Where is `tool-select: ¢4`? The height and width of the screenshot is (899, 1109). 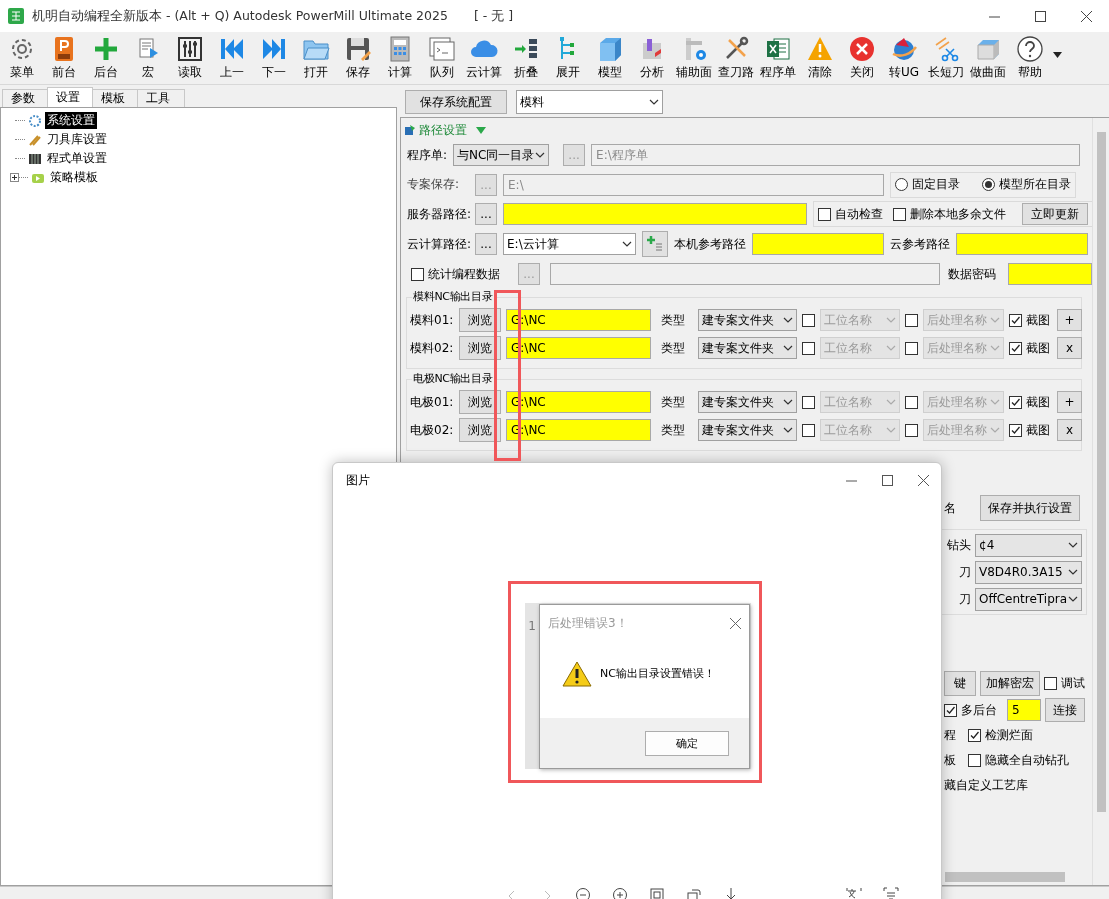
tool-select: ¢4 is located at coordinates (1028, 545).